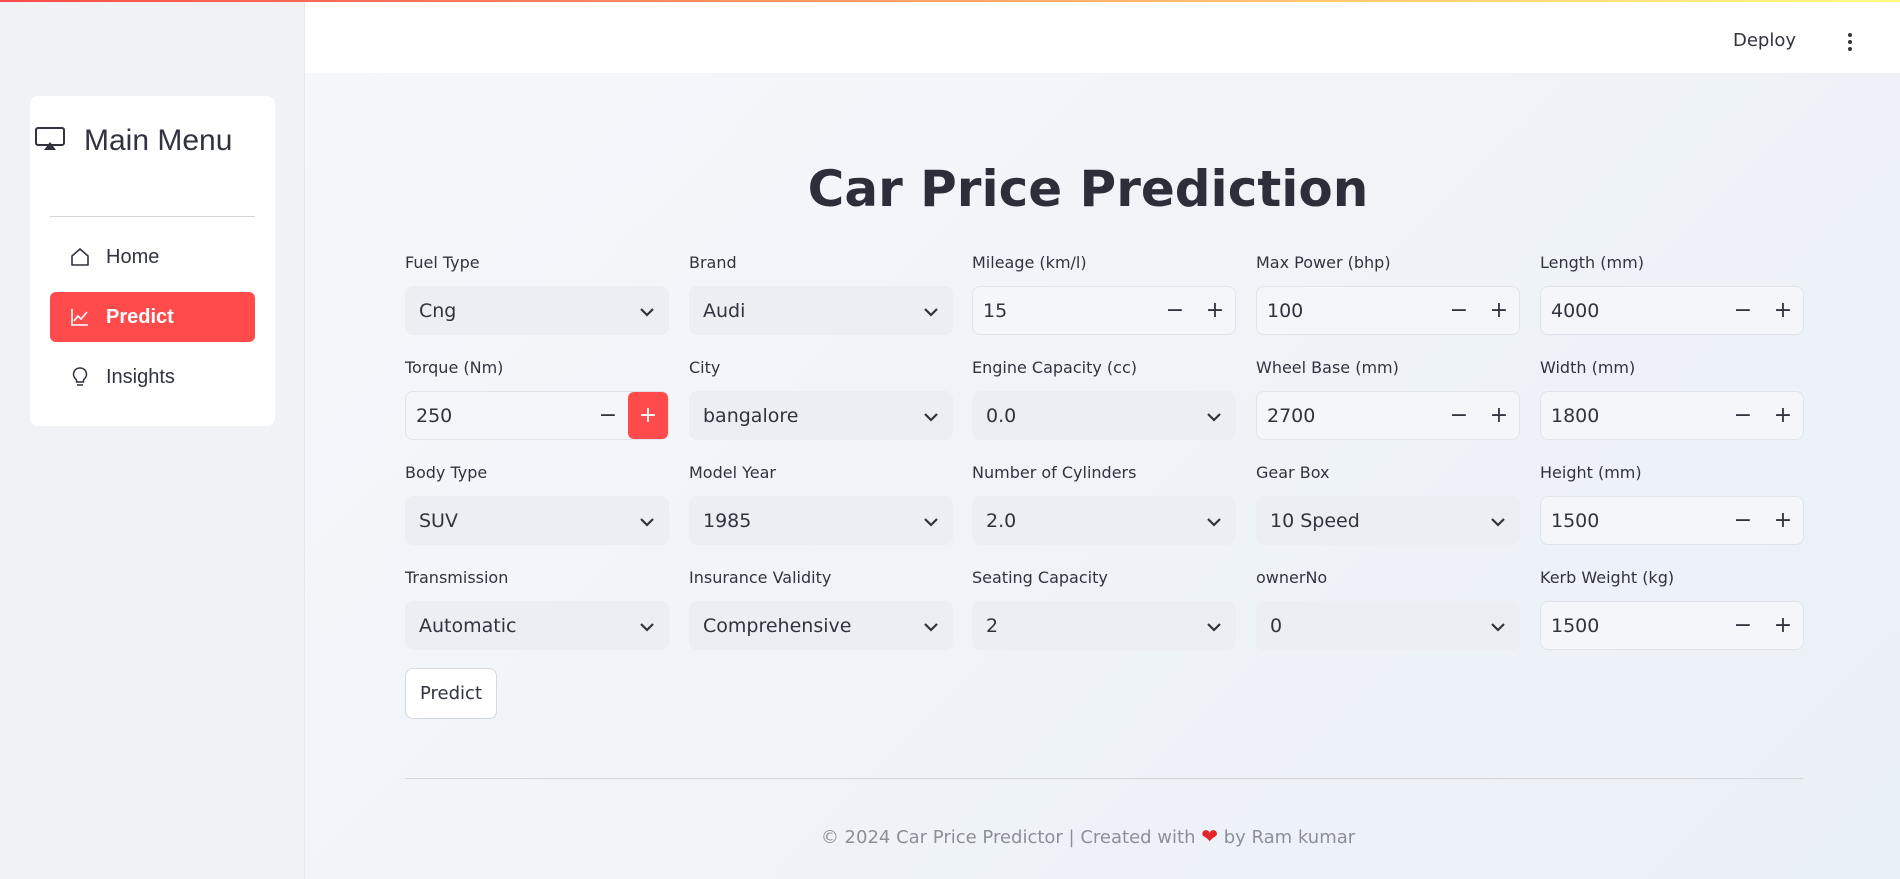 The image size is (1900, 879). Describe the element at coordinates (438, 310) in the screenshot. I see `select-value: Cng` at that location.